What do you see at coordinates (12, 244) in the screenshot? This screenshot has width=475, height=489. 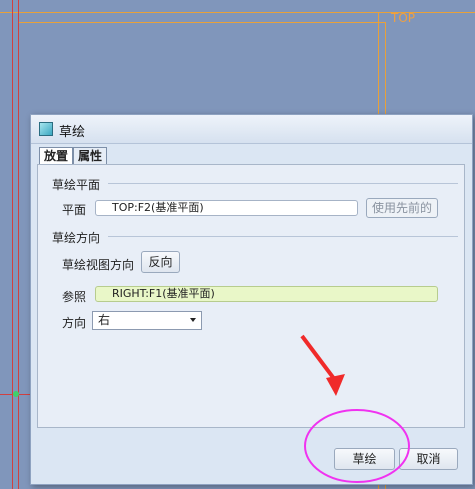 I see `datum-line-left-a` at bounding box center [12, 244].